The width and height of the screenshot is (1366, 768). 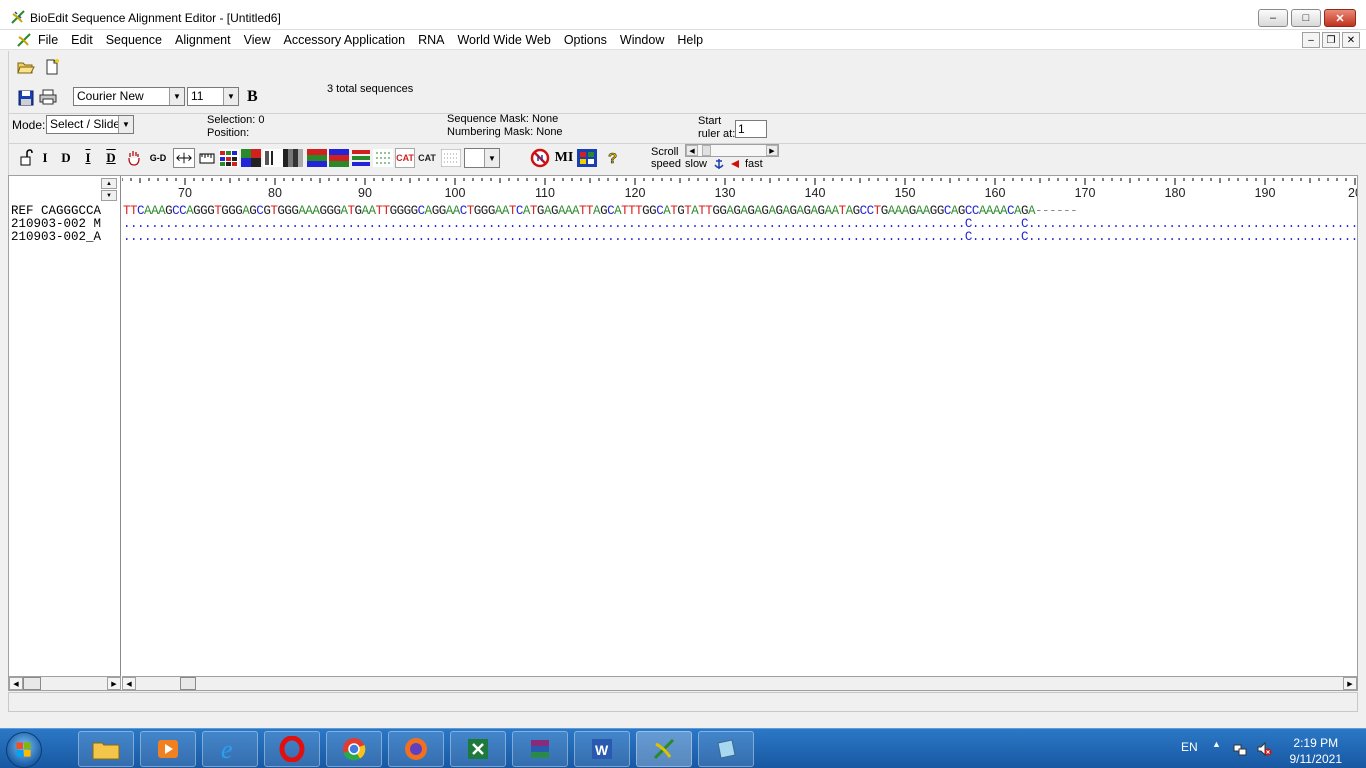 What do you see at coordinates (664, 749) in the screenshot?
I see `taskbar-bioedit` at bounding box center [664, 749].